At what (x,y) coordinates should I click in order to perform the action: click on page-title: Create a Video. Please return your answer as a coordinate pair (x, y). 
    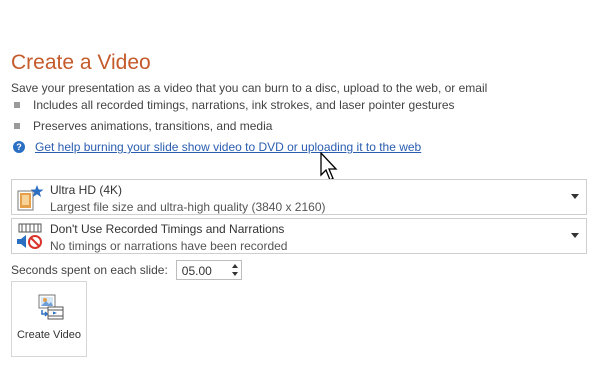
    Looking at the image, I should click on (81, 62).